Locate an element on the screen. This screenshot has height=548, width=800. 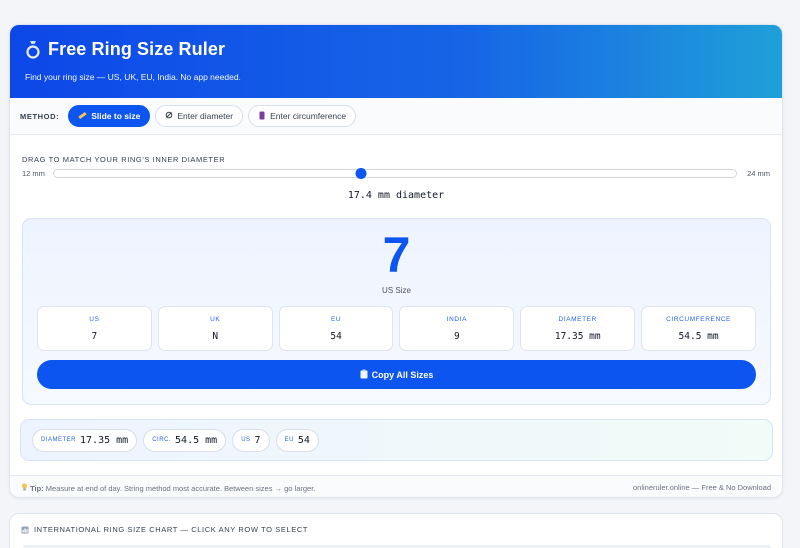
diameter-readout: 17.4 mm diameter is located at coordinates (396, 195).